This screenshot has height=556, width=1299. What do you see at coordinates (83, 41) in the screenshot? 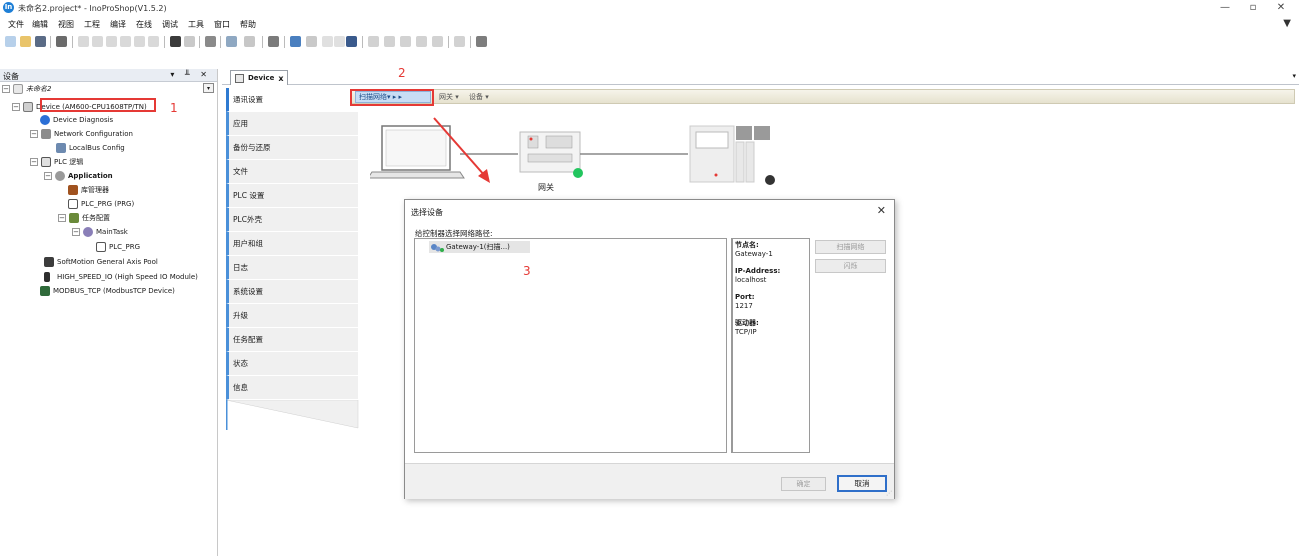
I see `undo-icon` at bounding box center [83, 41].